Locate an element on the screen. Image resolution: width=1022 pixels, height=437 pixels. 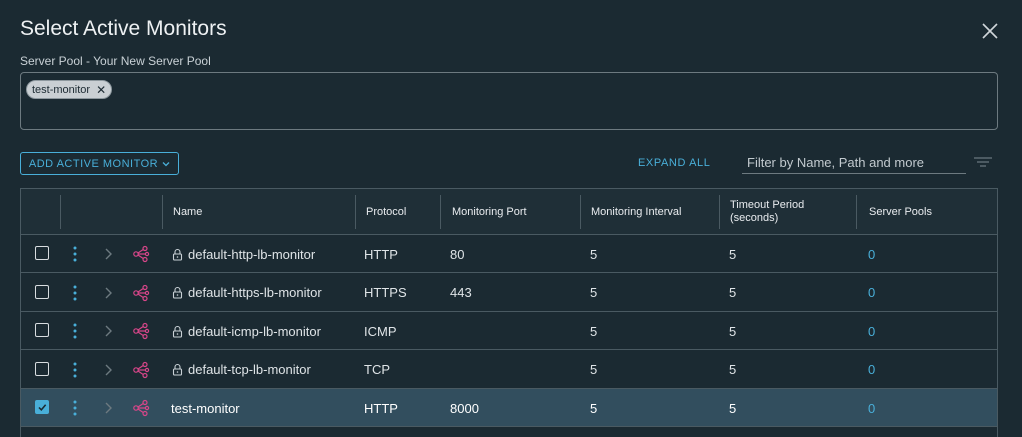
filter-icon is located at coordinates (983, 163).